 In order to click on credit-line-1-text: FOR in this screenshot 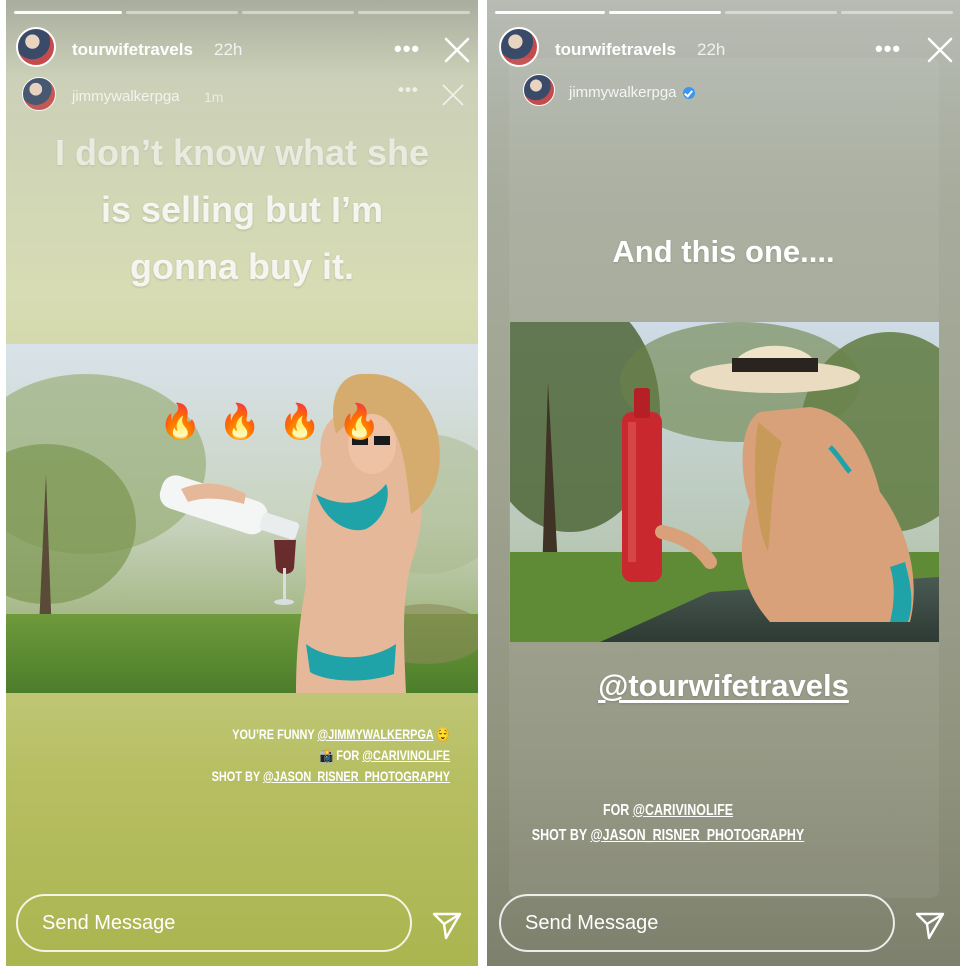, I will do `click(617, 810)`.